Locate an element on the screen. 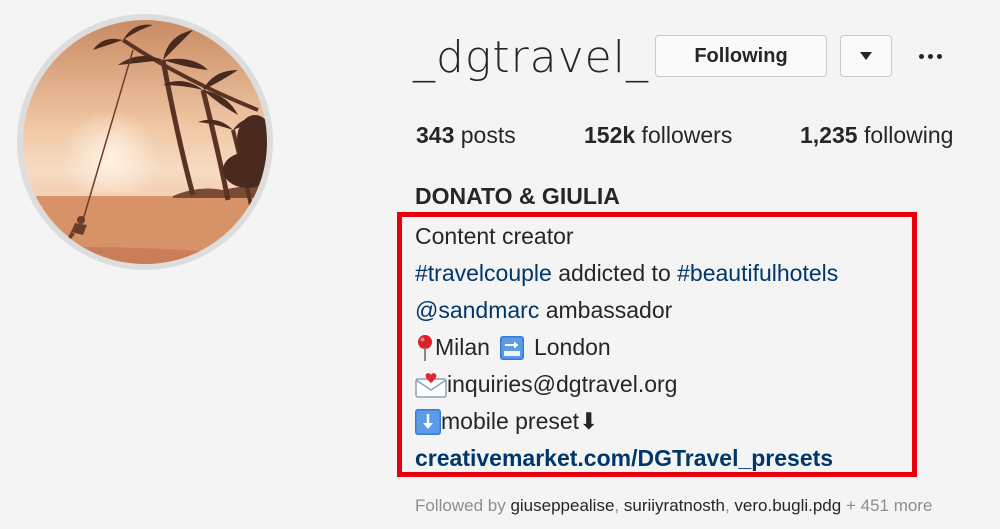  follower-name-1: giuseppealise is located at coordinates (562, 505).